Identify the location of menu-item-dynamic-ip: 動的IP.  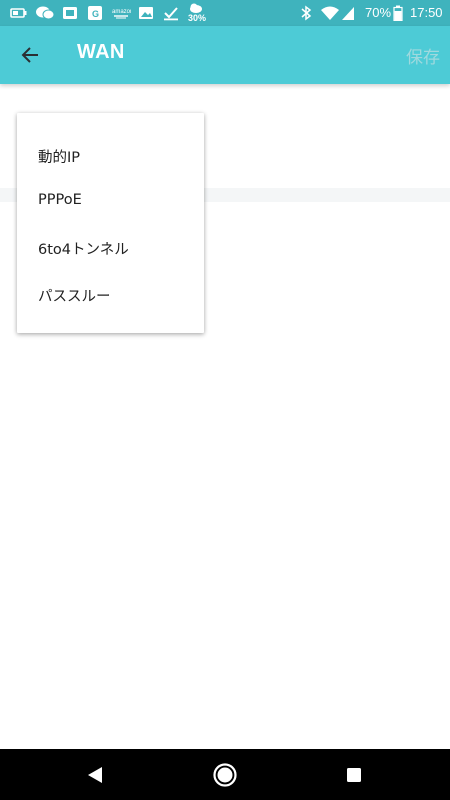
(110, 156).